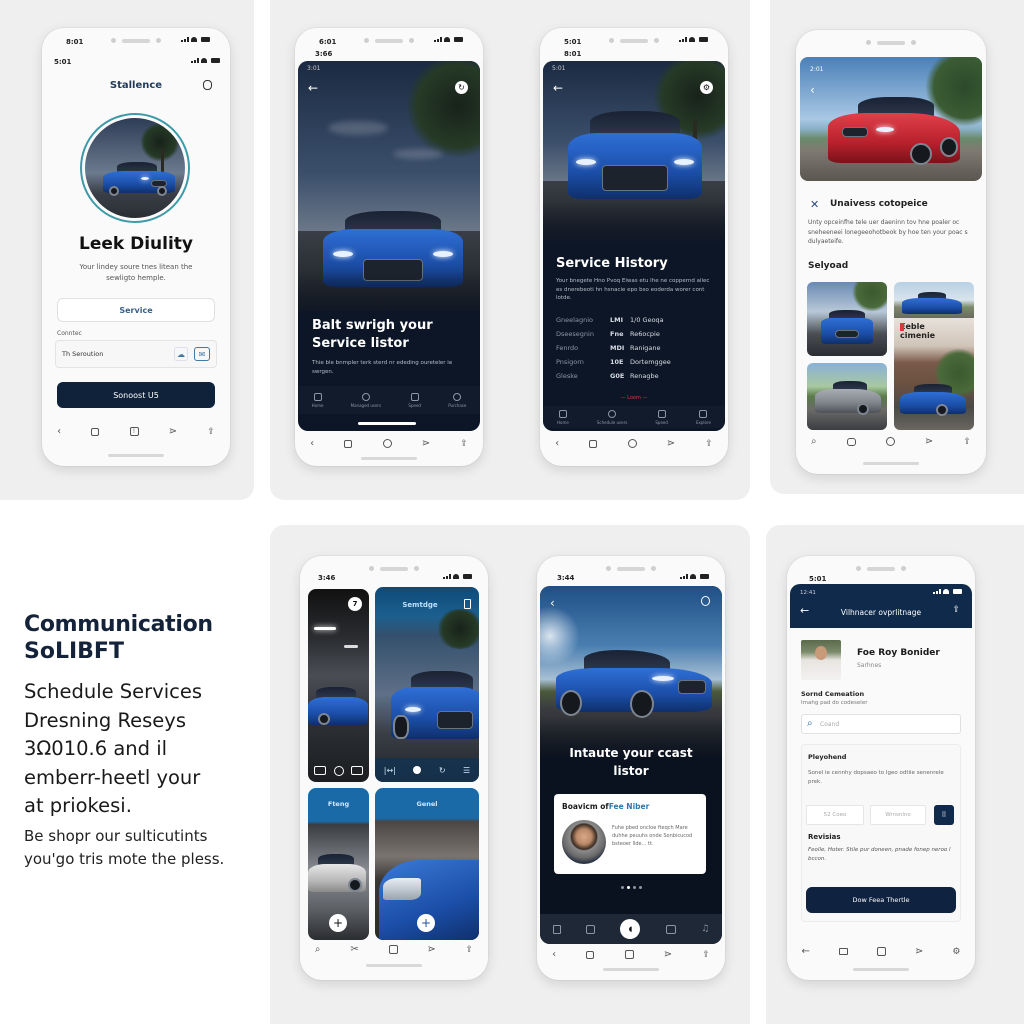 The image size is (1024, 1024). What do you see at coordinates (357, 770) in the screenshot?
I see `folder-icon` at bounding box center [357, 770].